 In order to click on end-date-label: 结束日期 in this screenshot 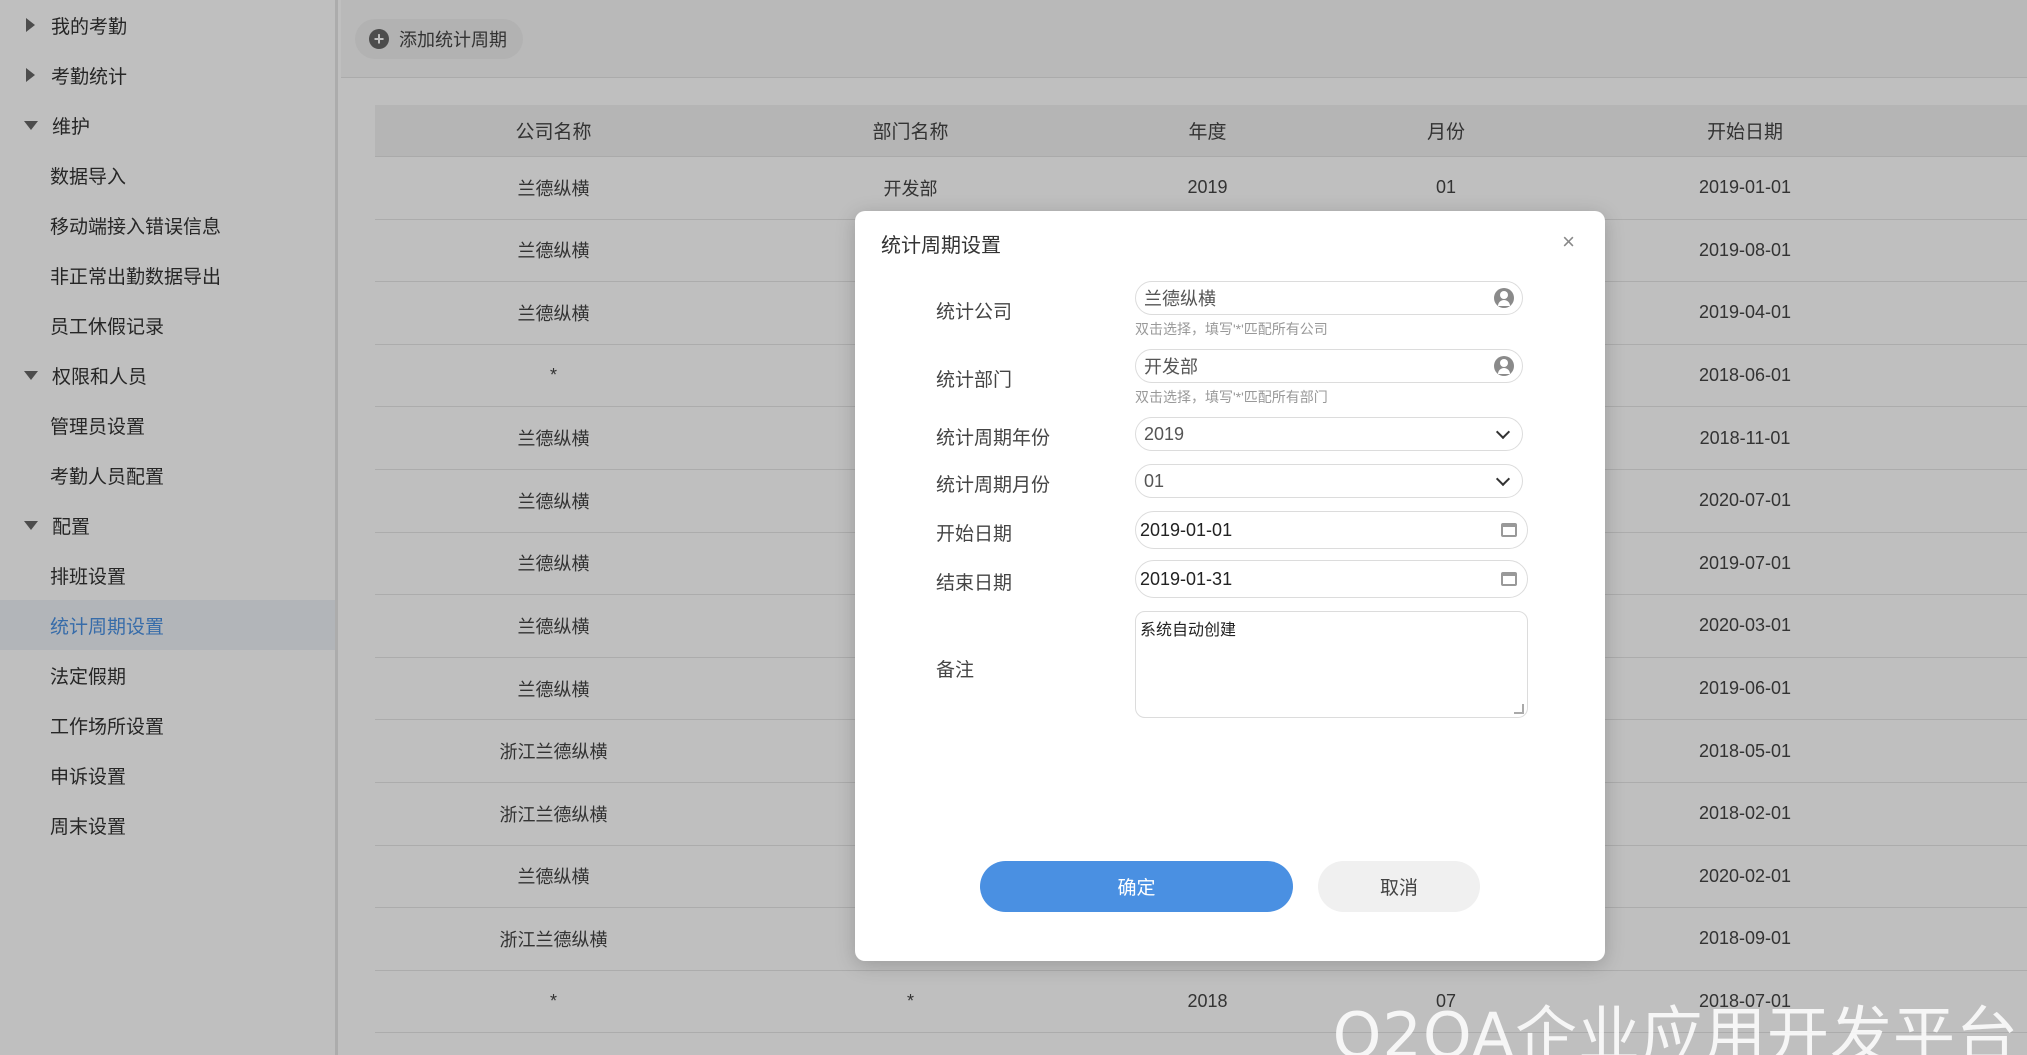, I will do `click(974, 583)`.